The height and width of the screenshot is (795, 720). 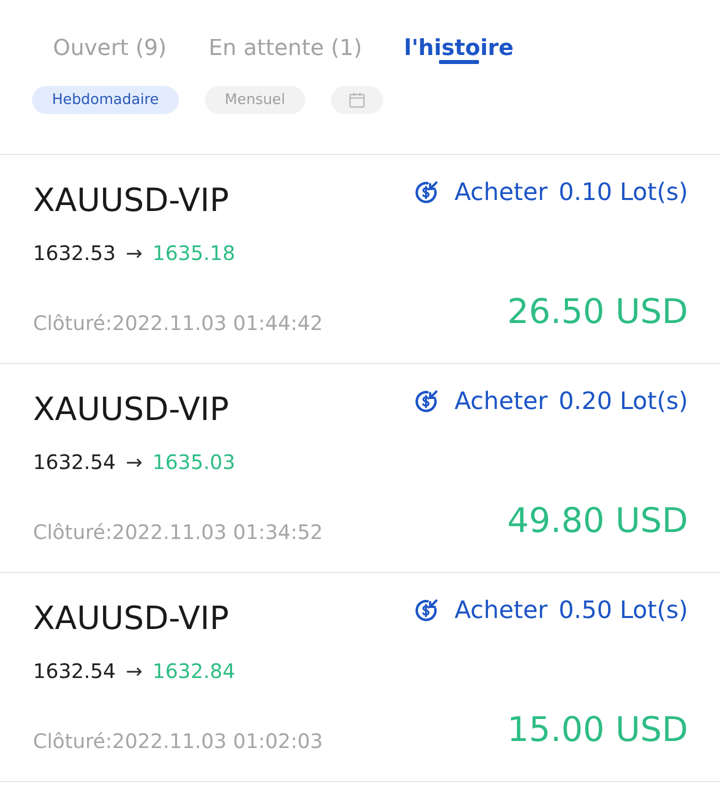 What do you see at coordinates (194, 462) in the screenshot?
I see `close-price: 1635.03` at bounding box center [194, 462].